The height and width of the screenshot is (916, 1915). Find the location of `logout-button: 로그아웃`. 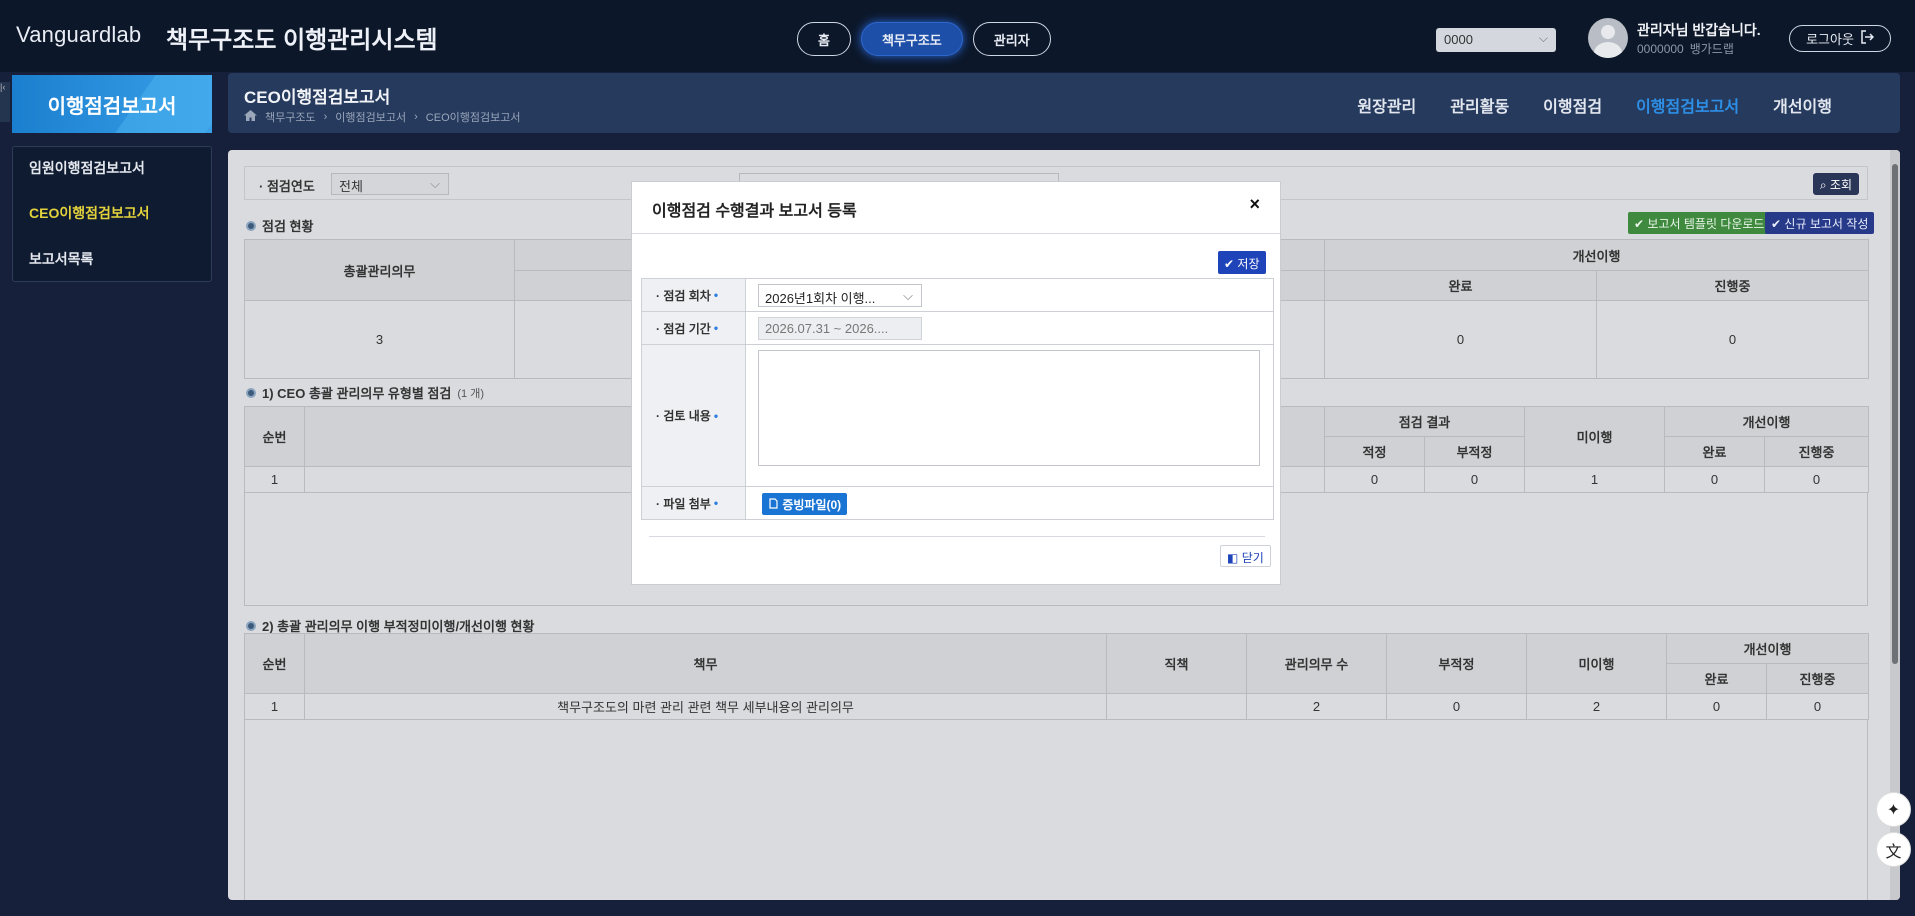

logout-button: 로그아웃 is located at coordinates (1840, 38).